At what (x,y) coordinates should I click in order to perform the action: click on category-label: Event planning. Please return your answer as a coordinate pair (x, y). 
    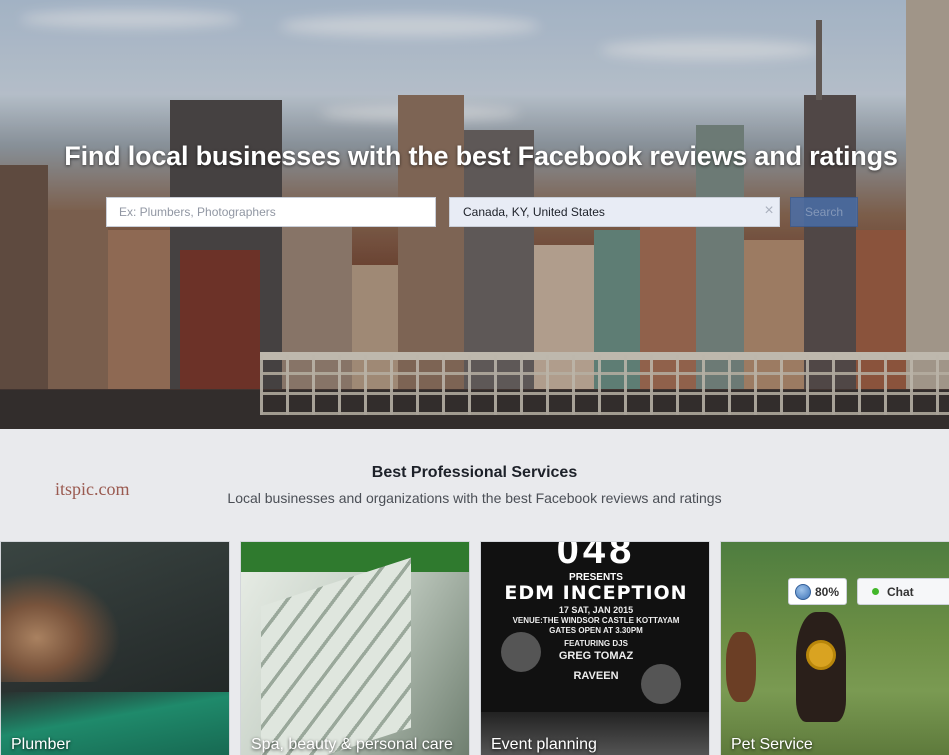
    Looking at the image, I should click on (544, 744).